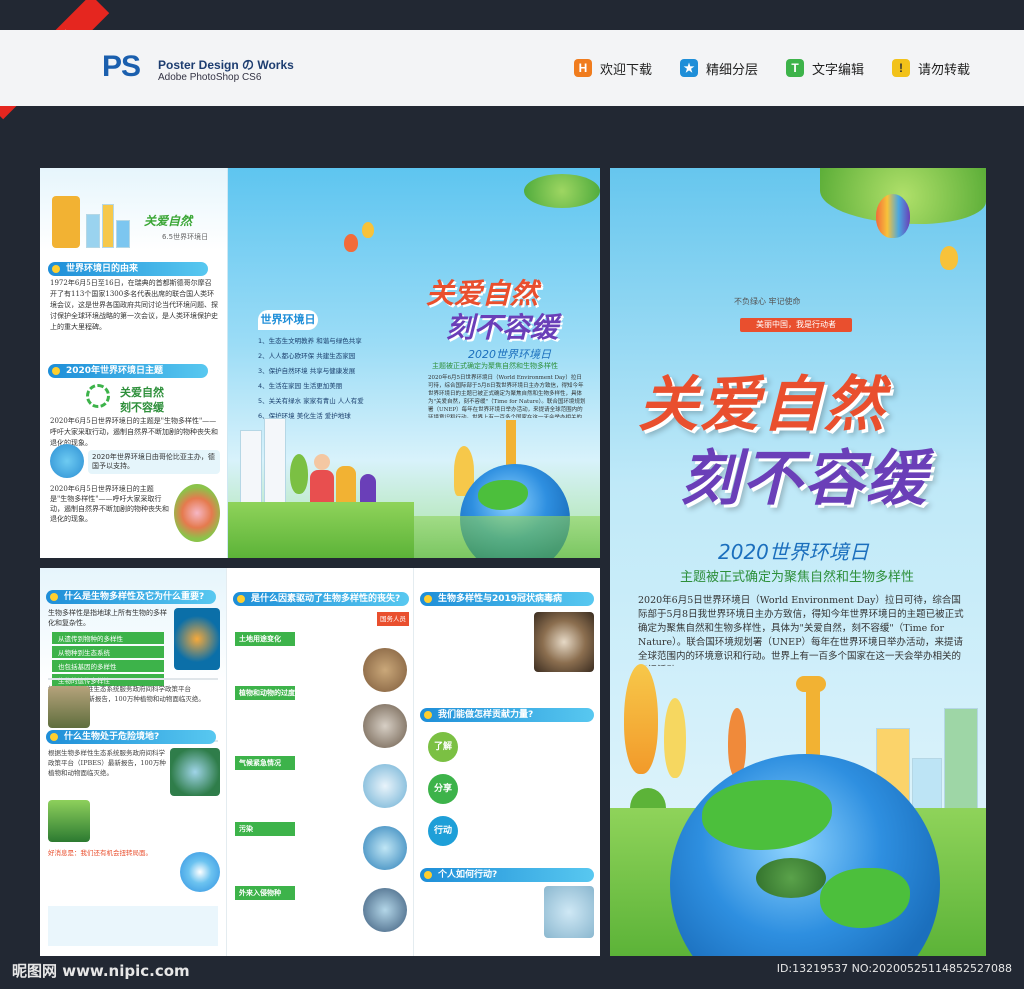 This screenshot has width=1024, height=989. I want to click on section-contribution: 我们能做怎样贡献力量?, so click(507, 715).